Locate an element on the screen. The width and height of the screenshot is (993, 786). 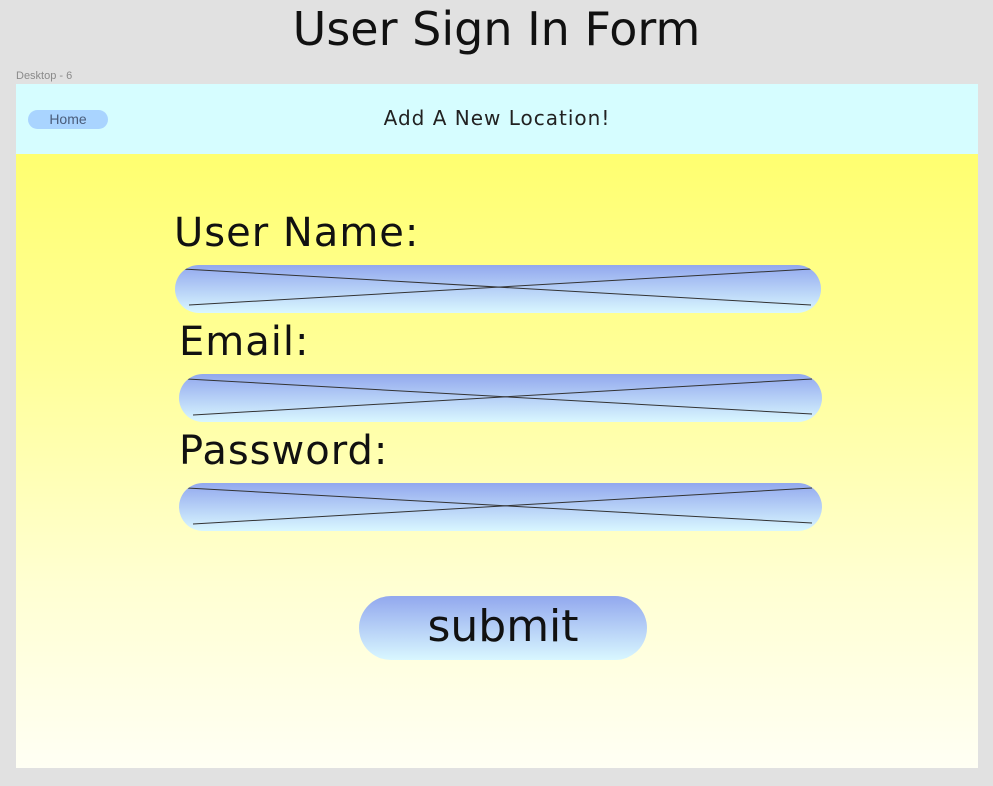
frame-label: Desktop - 6 is located at coordinates (44, 76).